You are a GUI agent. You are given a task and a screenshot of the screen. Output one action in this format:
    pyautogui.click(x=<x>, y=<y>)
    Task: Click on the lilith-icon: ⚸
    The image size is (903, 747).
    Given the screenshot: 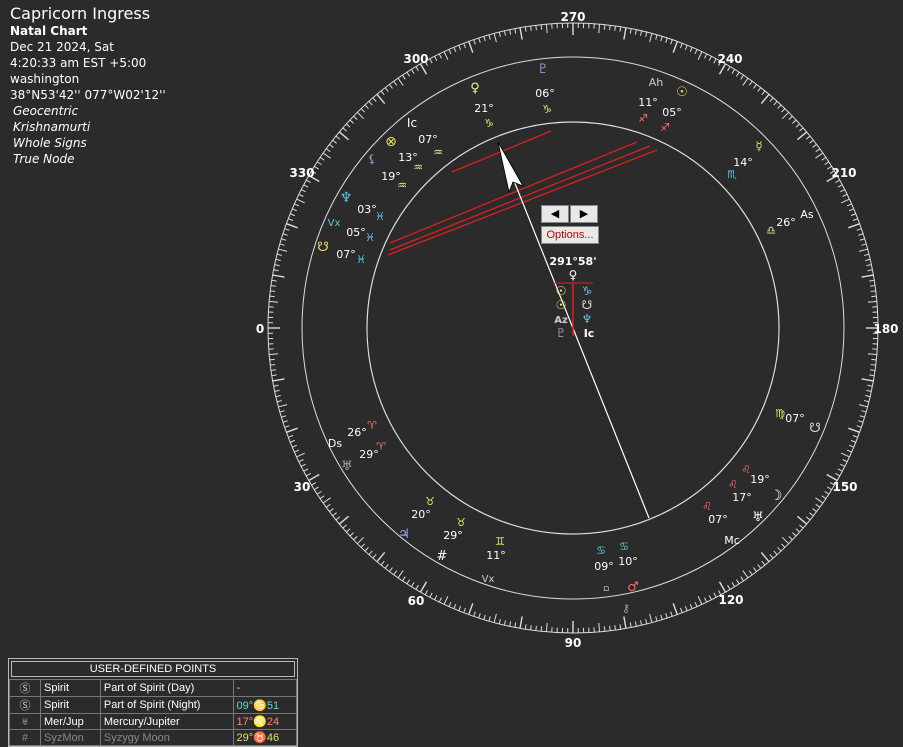 What is the action you would take?
    pyautogui.click(x=372, y=159)
    